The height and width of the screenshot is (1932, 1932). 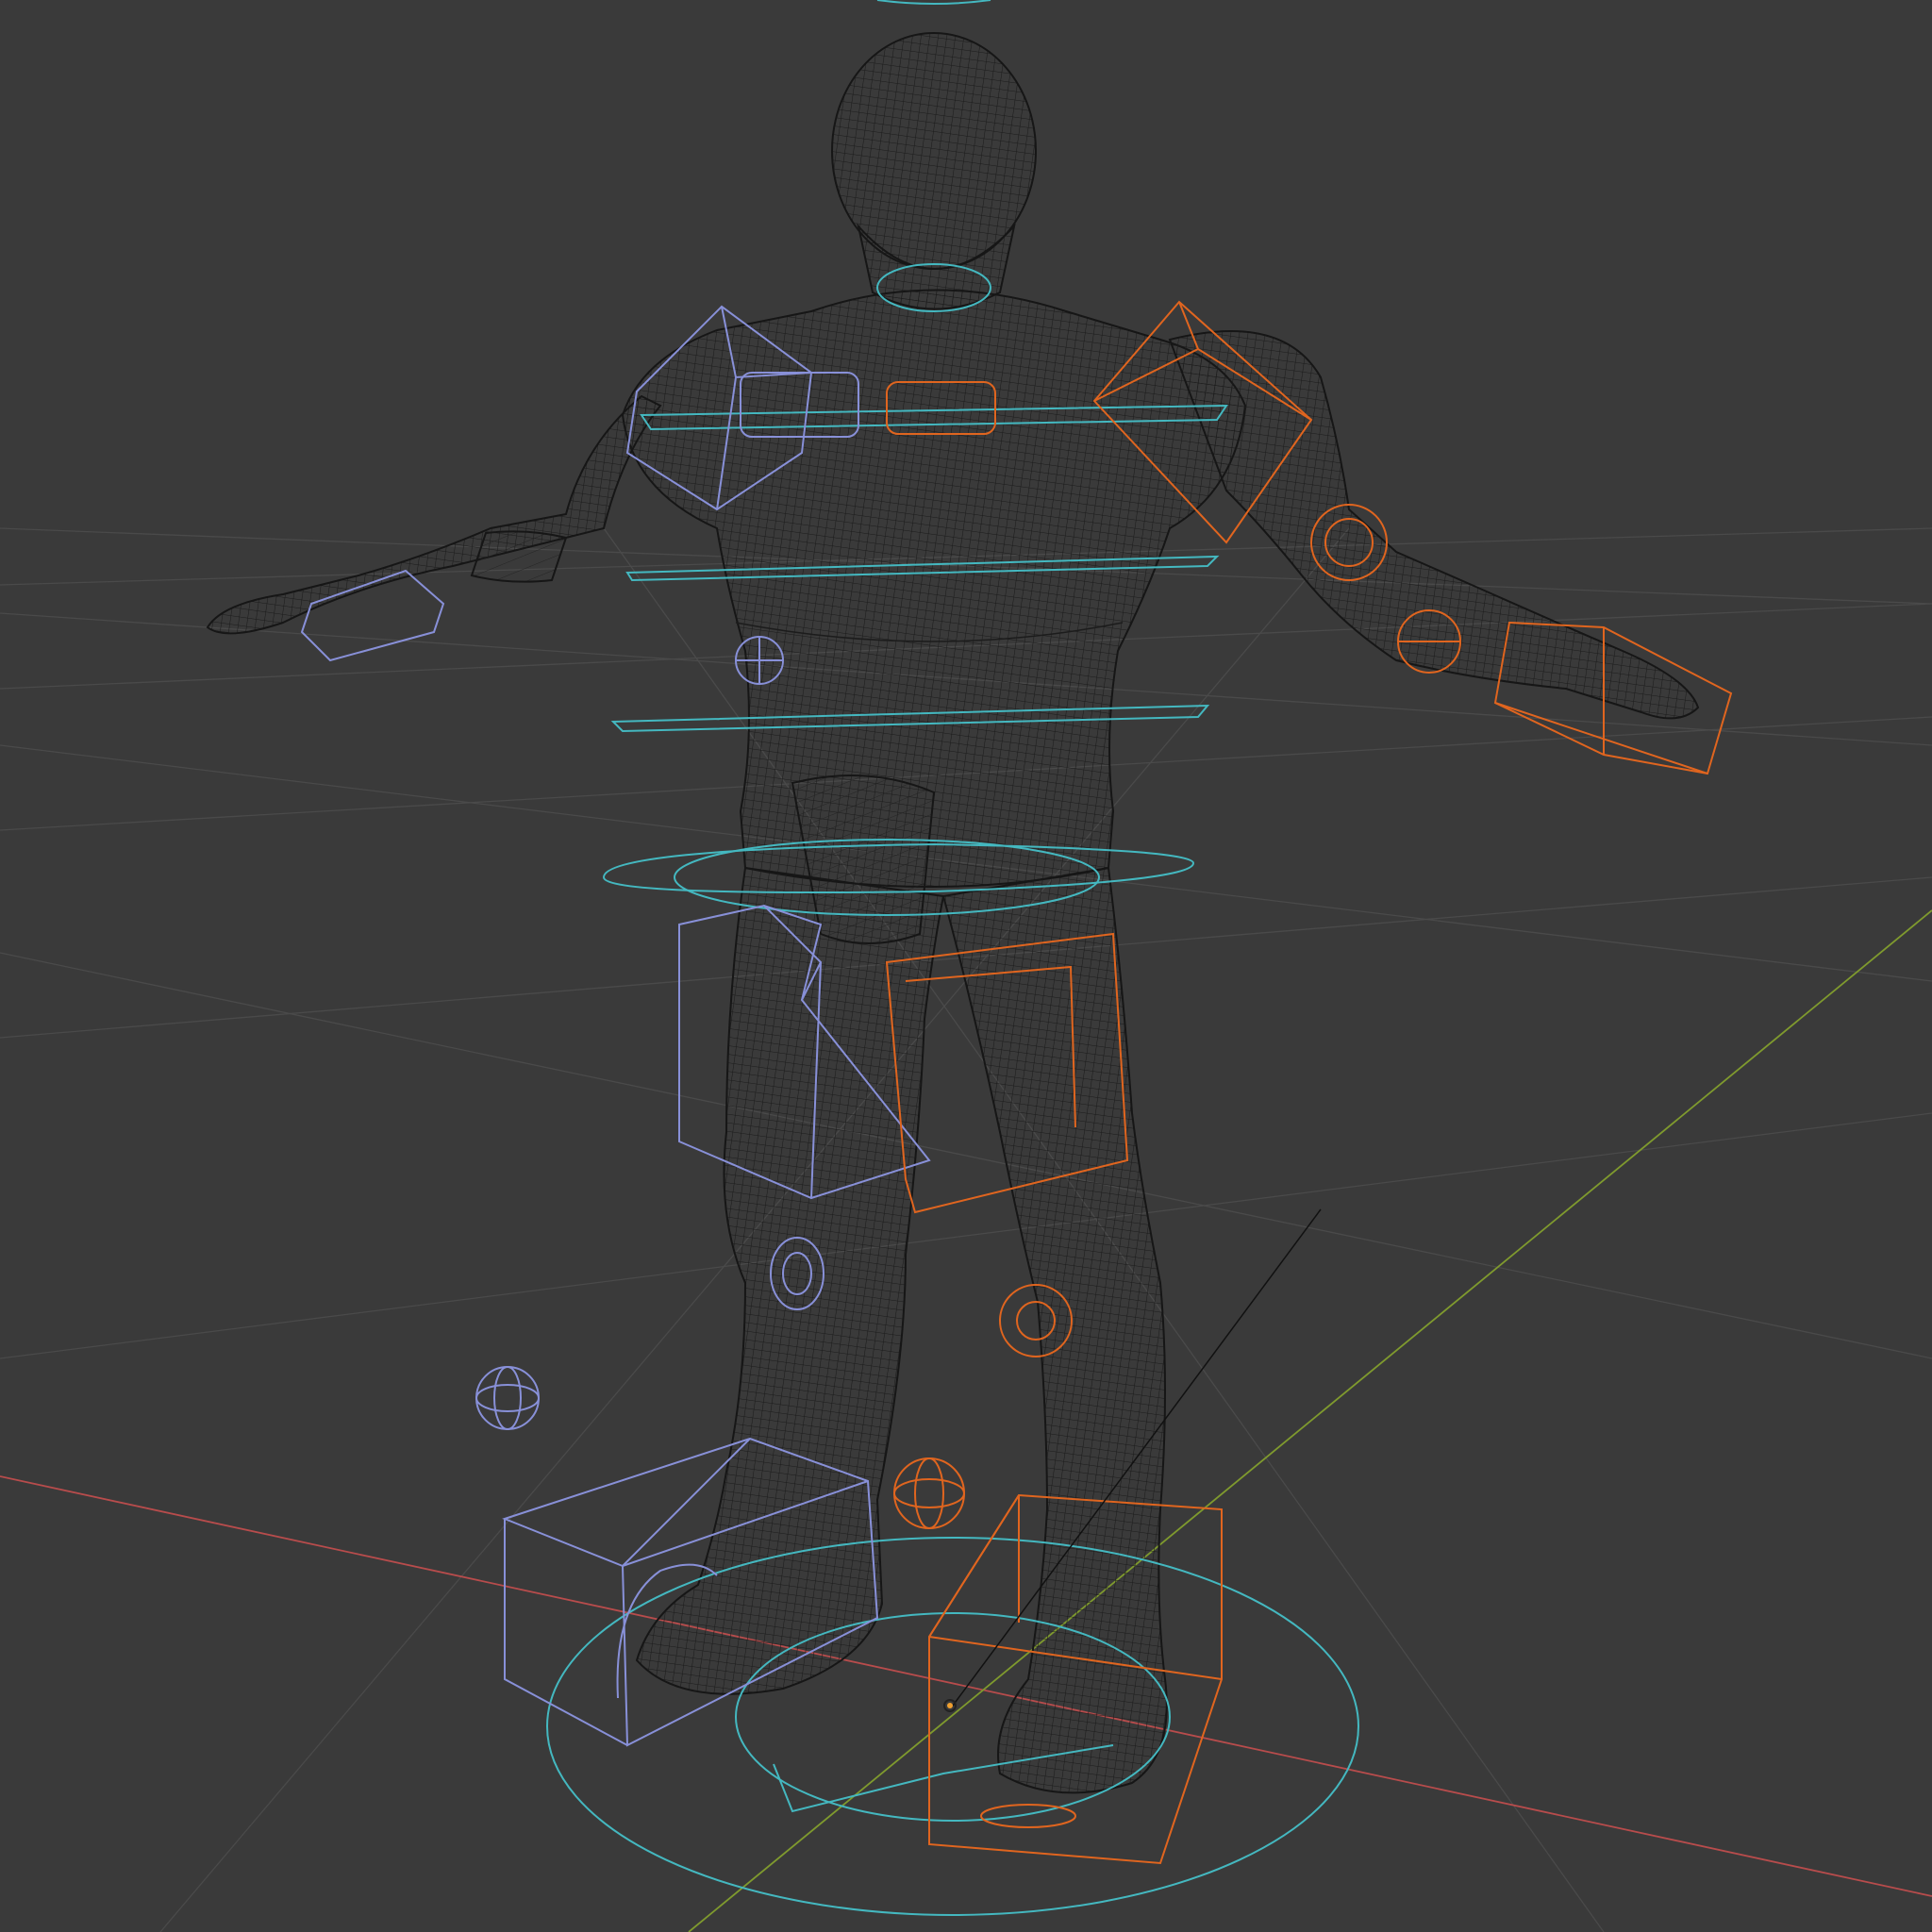 What do you see at coordinates (933, 2) in the screenshot?
I see `top-control-arc` at bounding box center [933, 2].